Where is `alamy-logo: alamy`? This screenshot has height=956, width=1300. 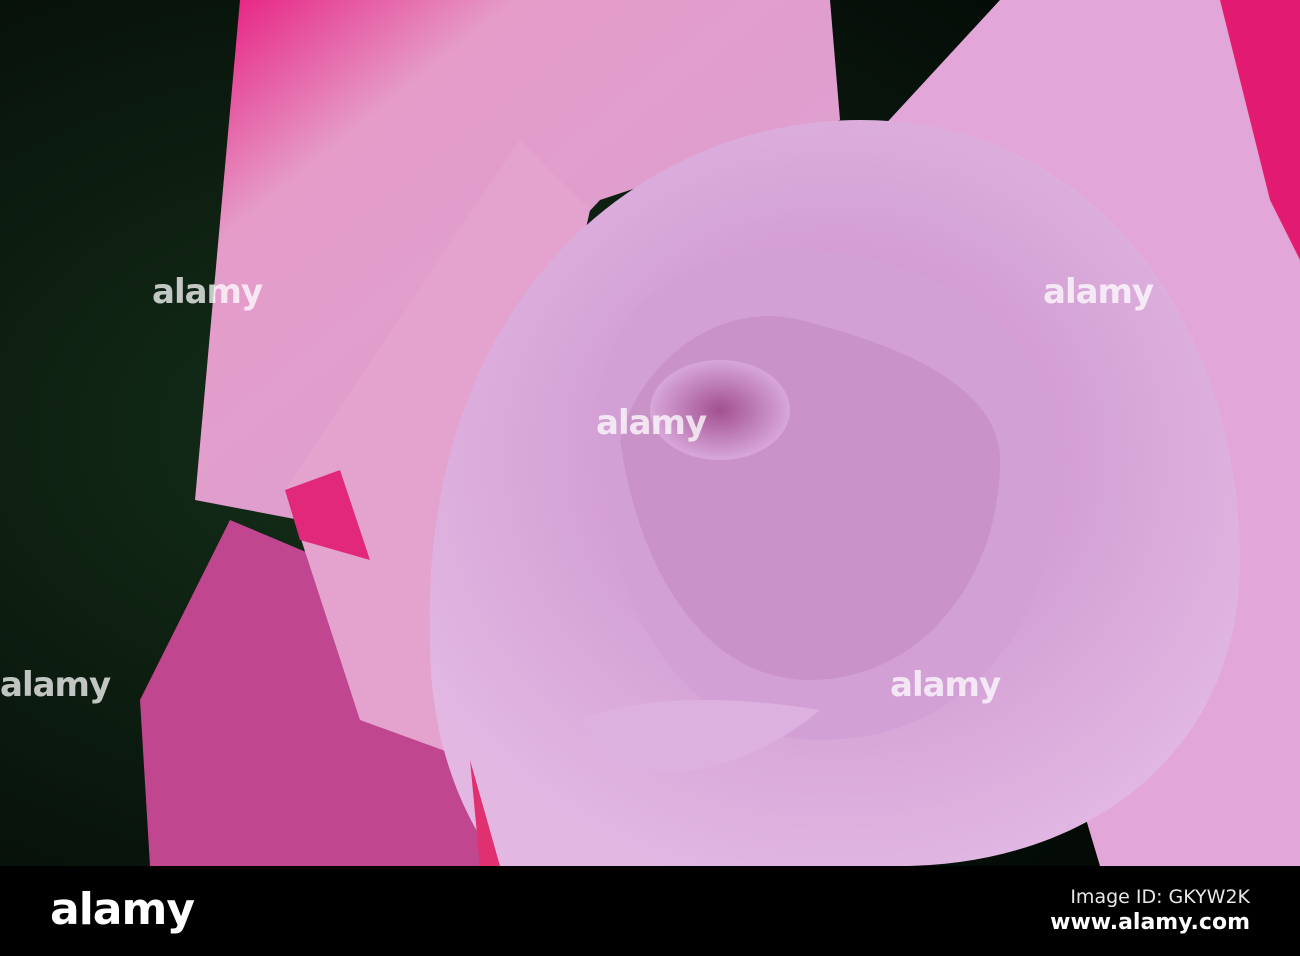
alamy-logo: alamy is located at coordinates (122, 909).